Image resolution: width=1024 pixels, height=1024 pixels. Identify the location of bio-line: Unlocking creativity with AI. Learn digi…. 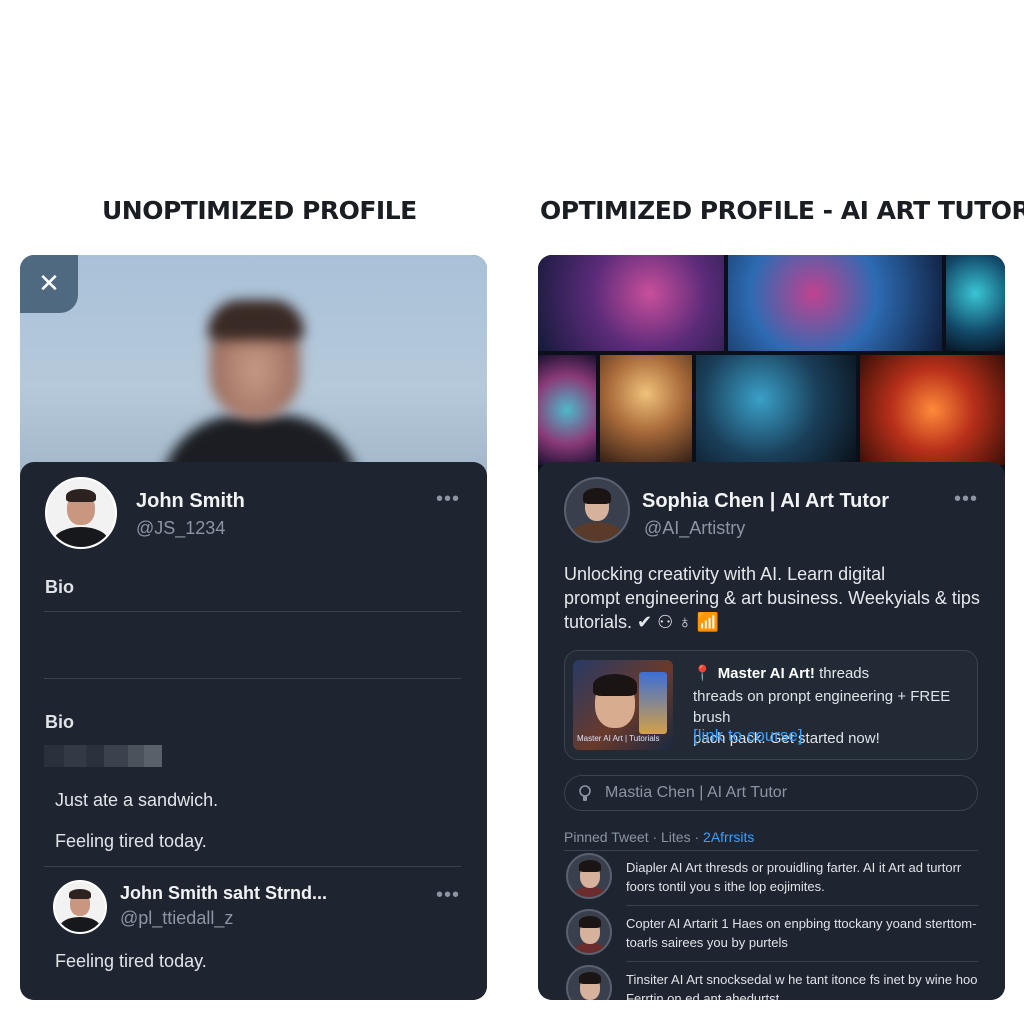
(725, 574).